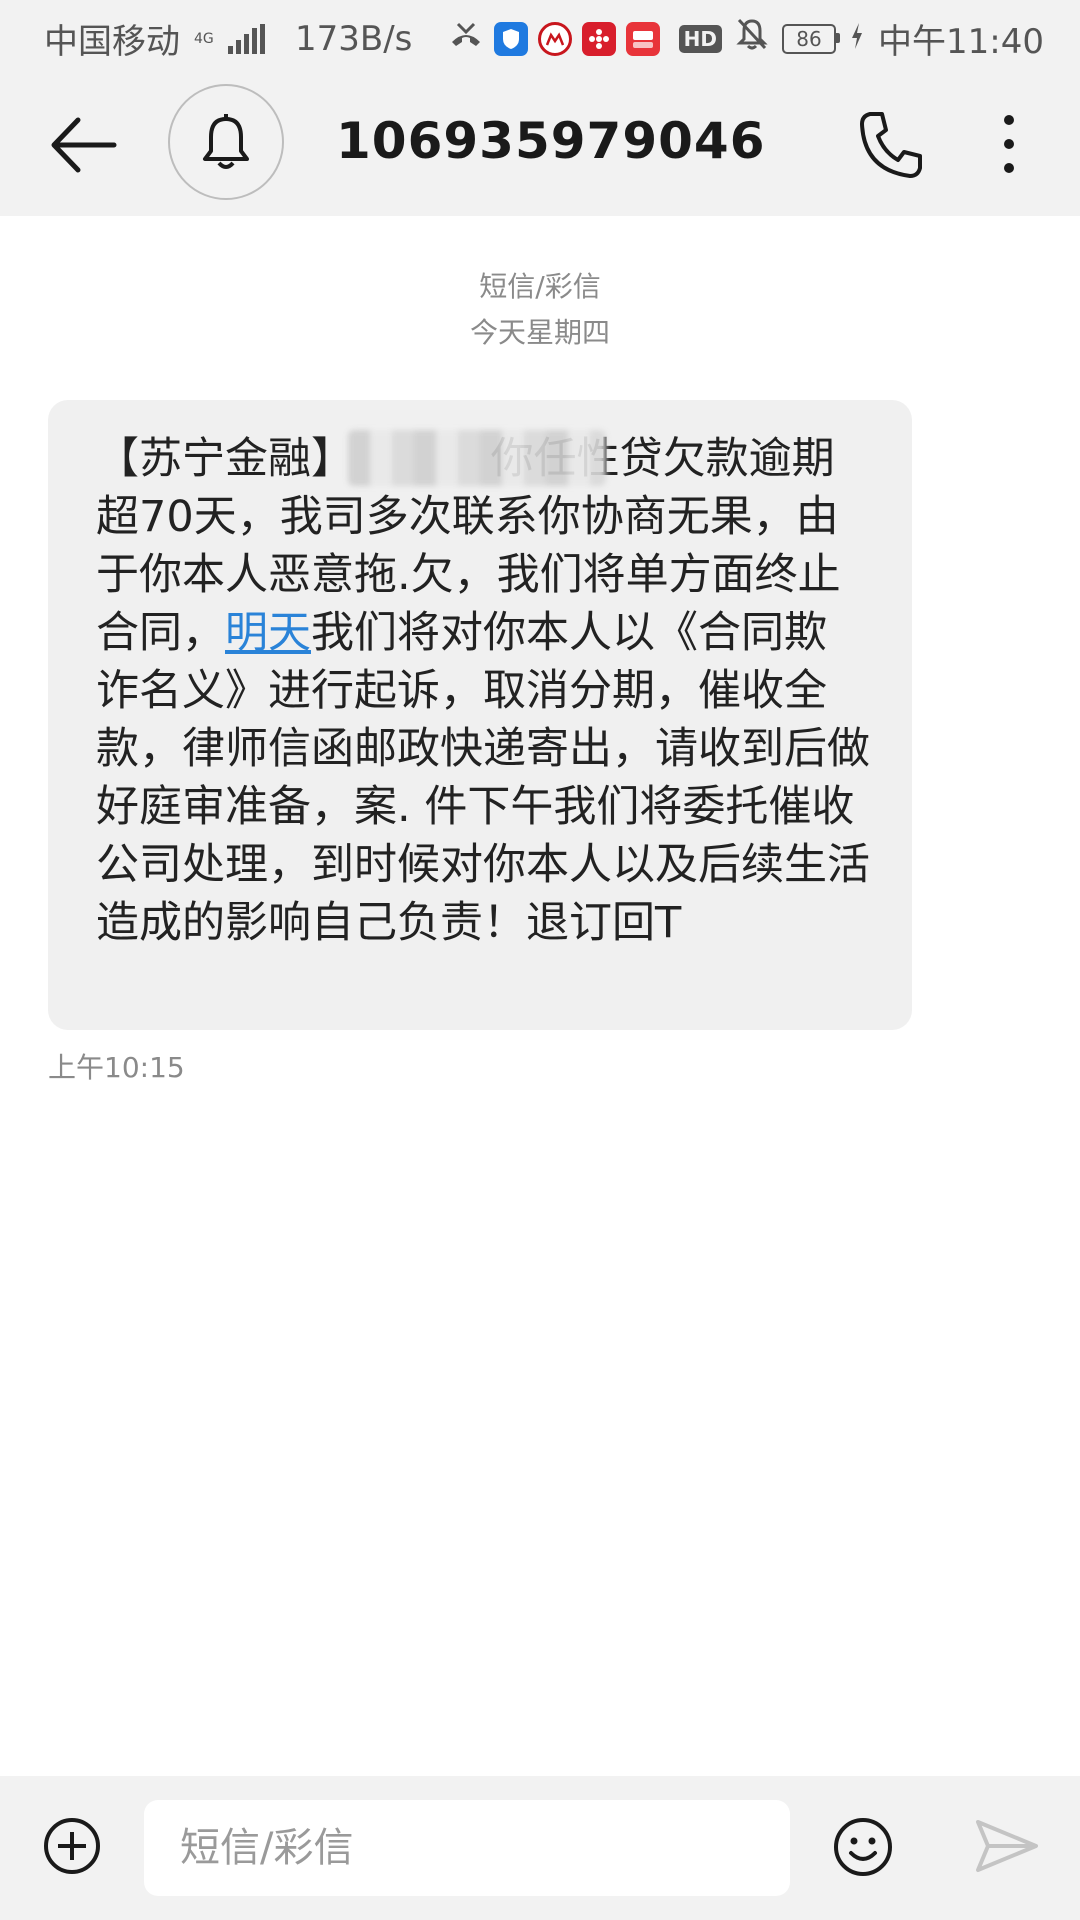  I want to click on hd-badge: HD, so click(700, 38).